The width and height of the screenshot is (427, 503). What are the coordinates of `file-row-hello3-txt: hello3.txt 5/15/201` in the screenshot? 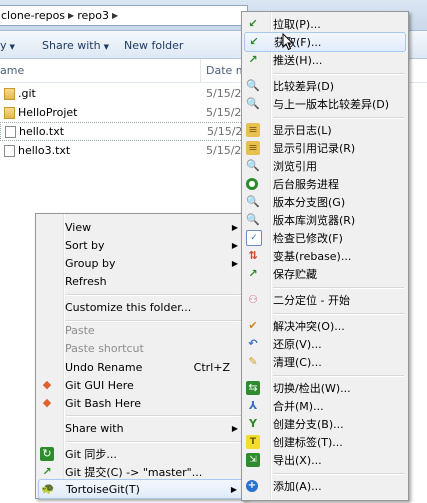 It's located at (127, 150).